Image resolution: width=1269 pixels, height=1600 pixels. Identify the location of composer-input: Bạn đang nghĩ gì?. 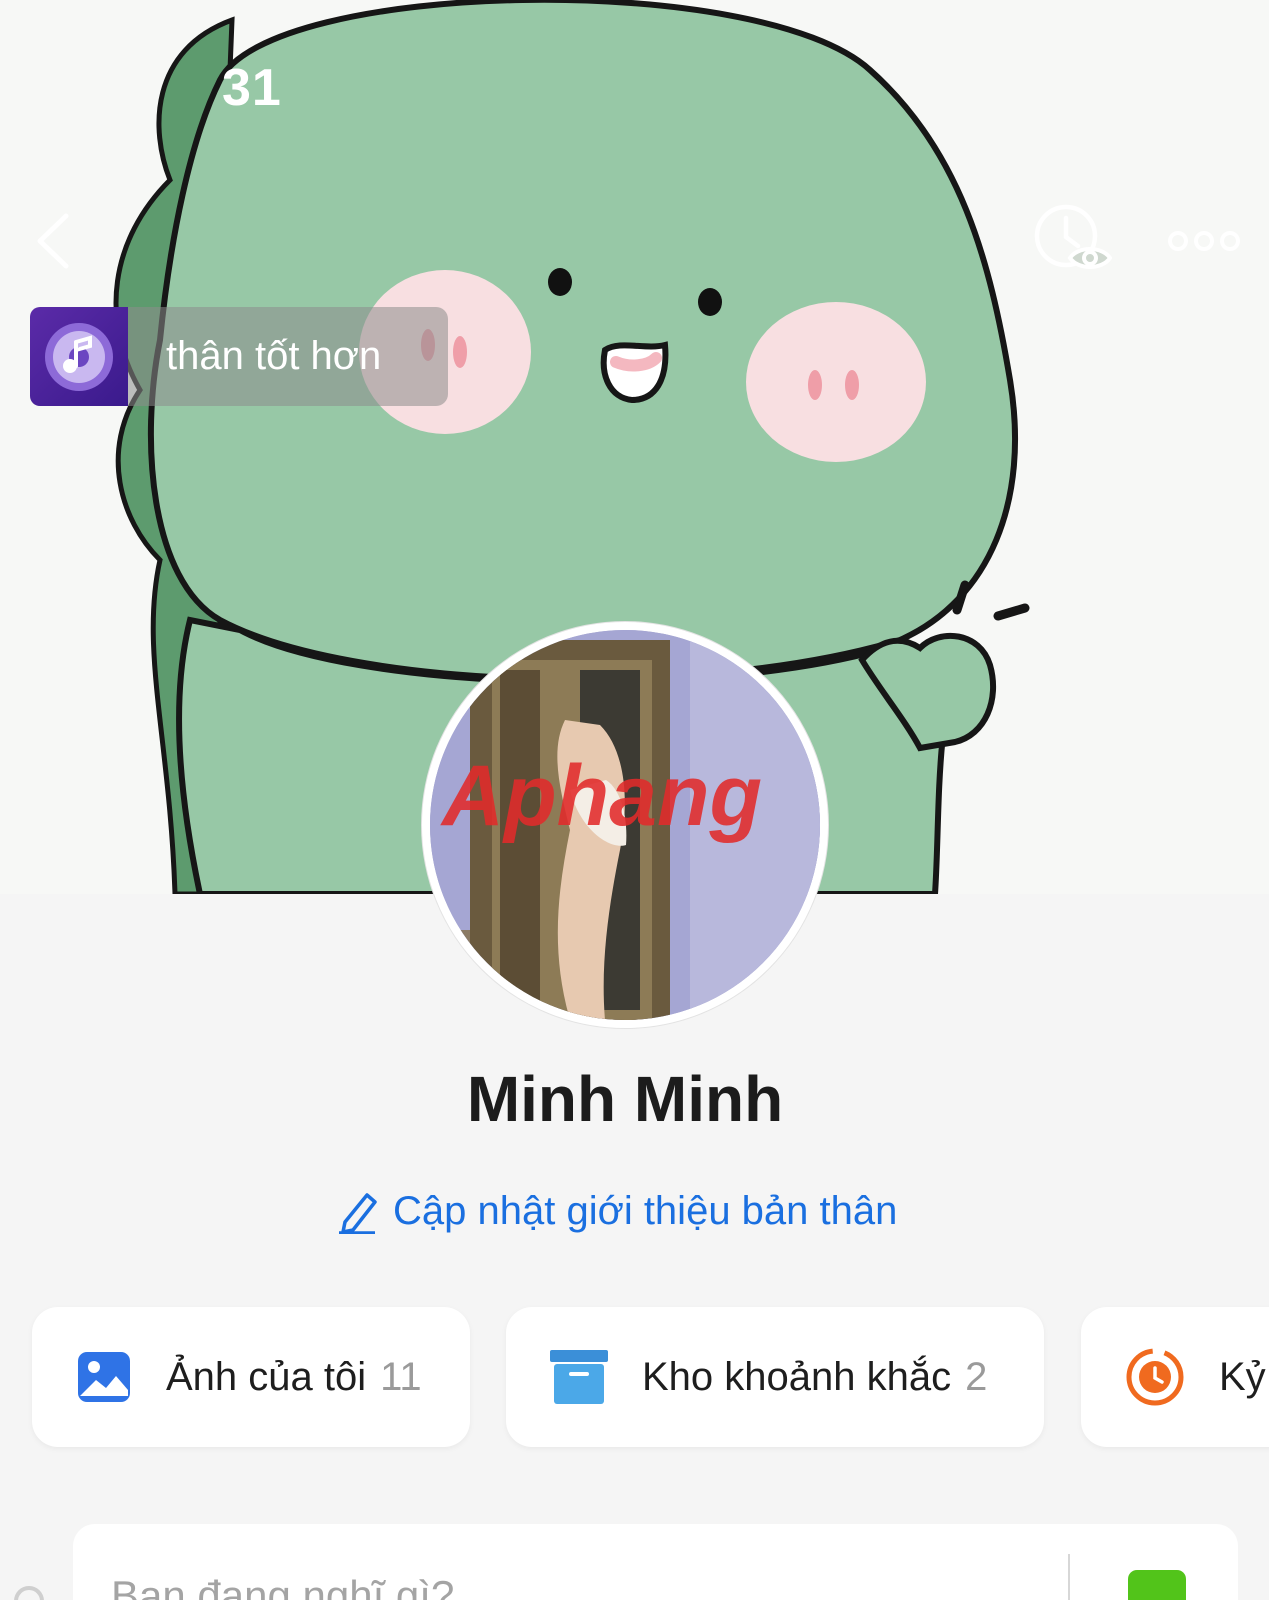
(282, 1586).